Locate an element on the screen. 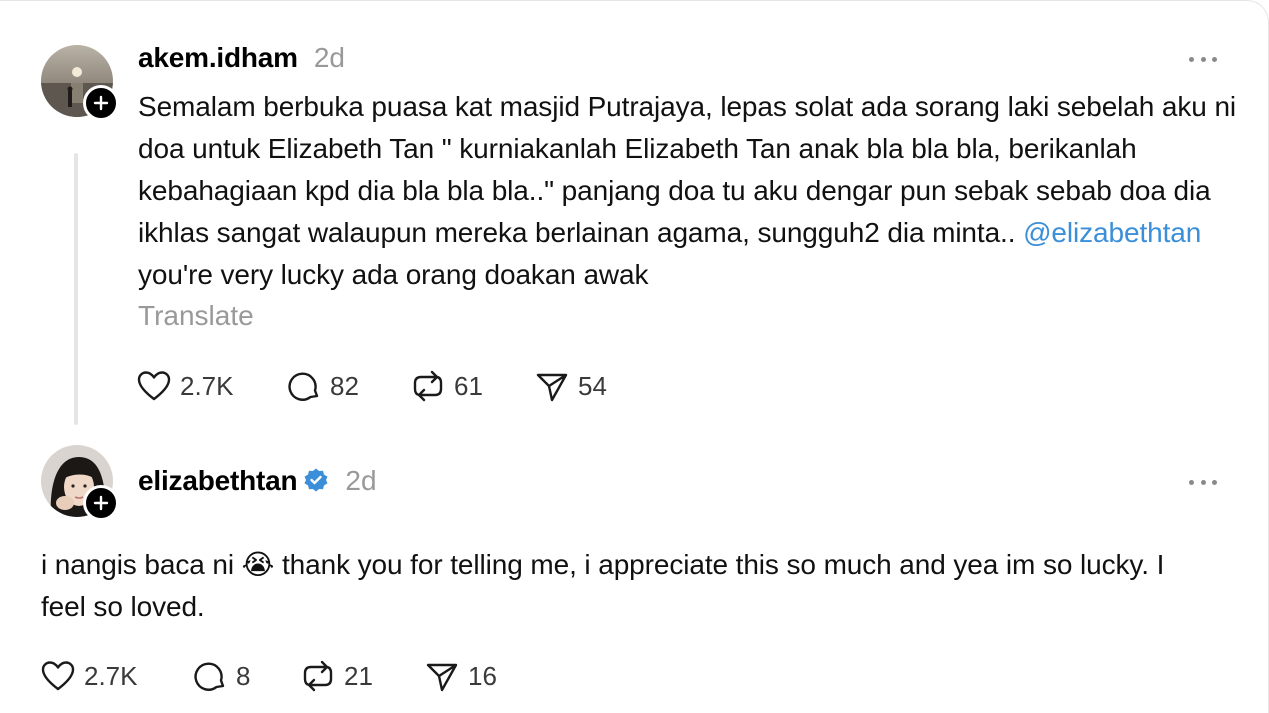  translate-link: Translate is located at coordinates (196, 316).